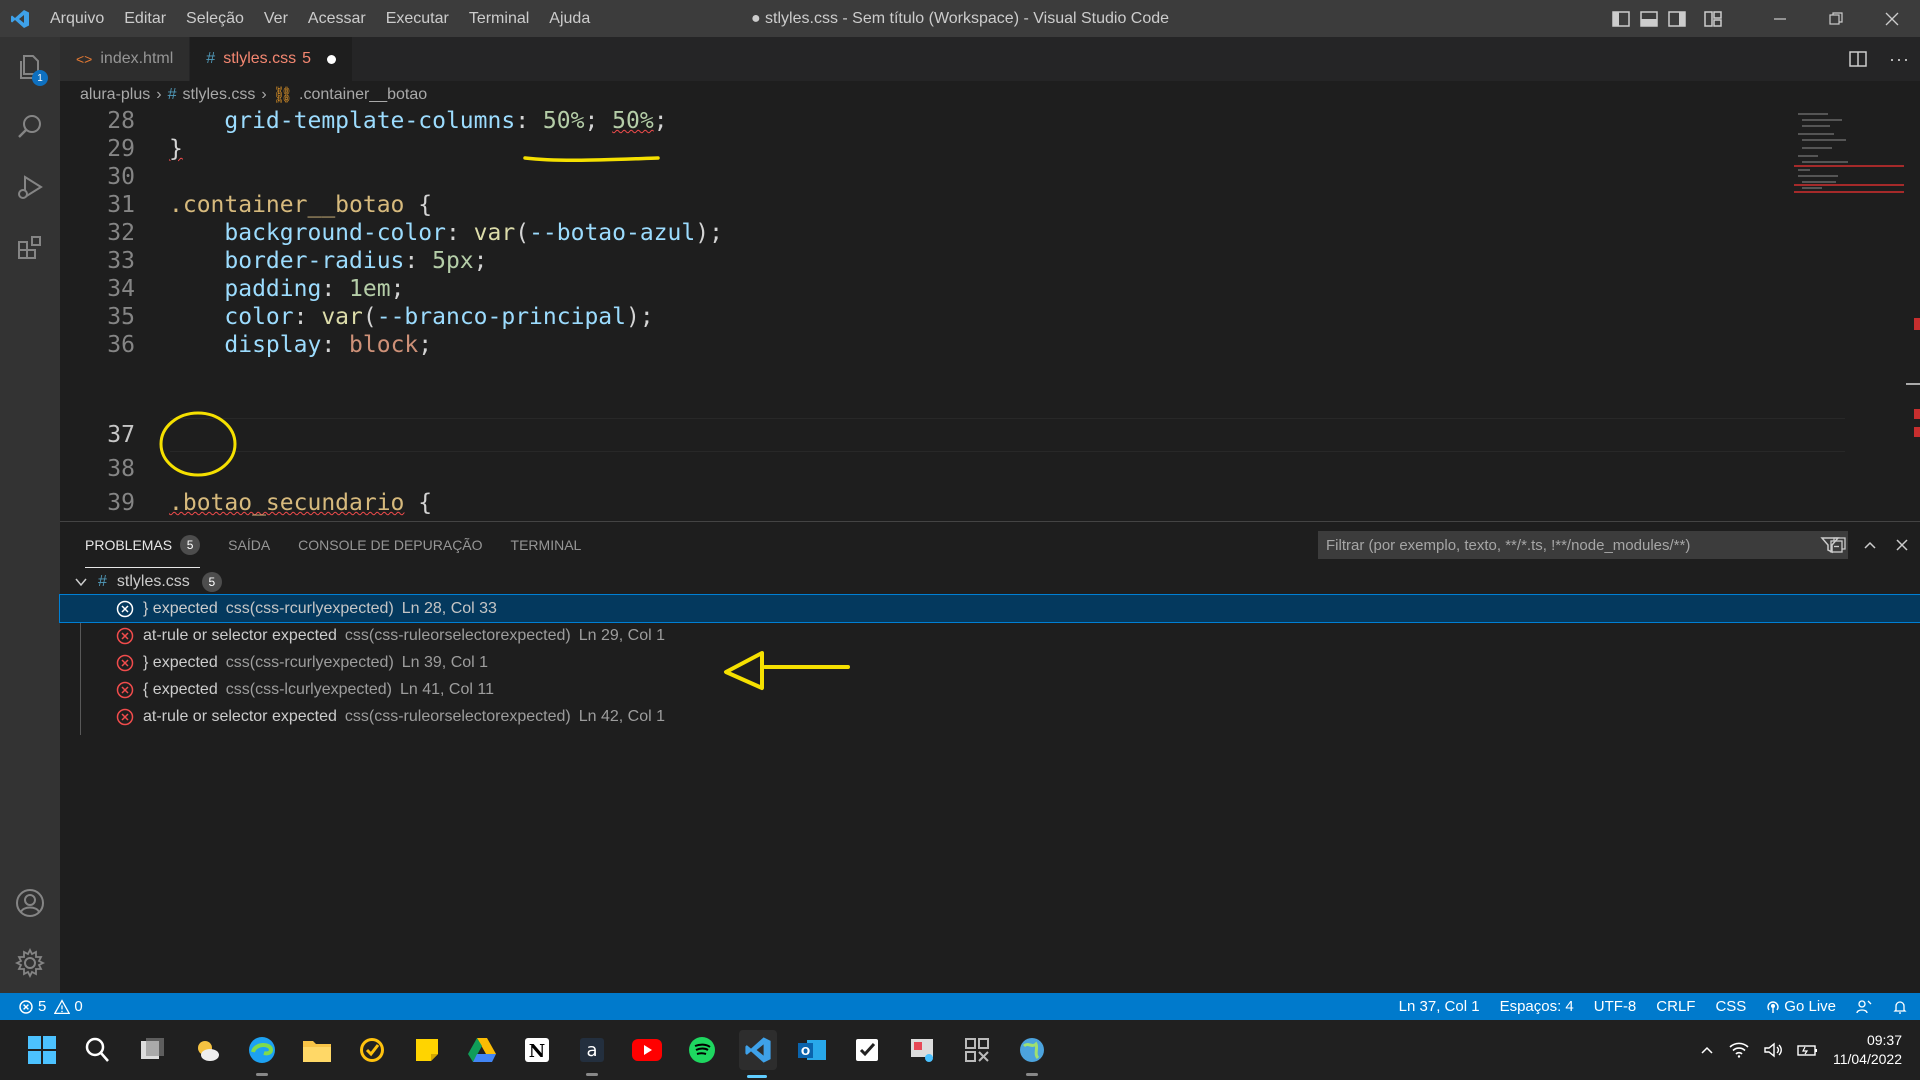 The height and width of the screenshot is (1080, 1920). Describe the element at coordinates (211, 58) in the screenshot. I see `css-icon: #` at that location.